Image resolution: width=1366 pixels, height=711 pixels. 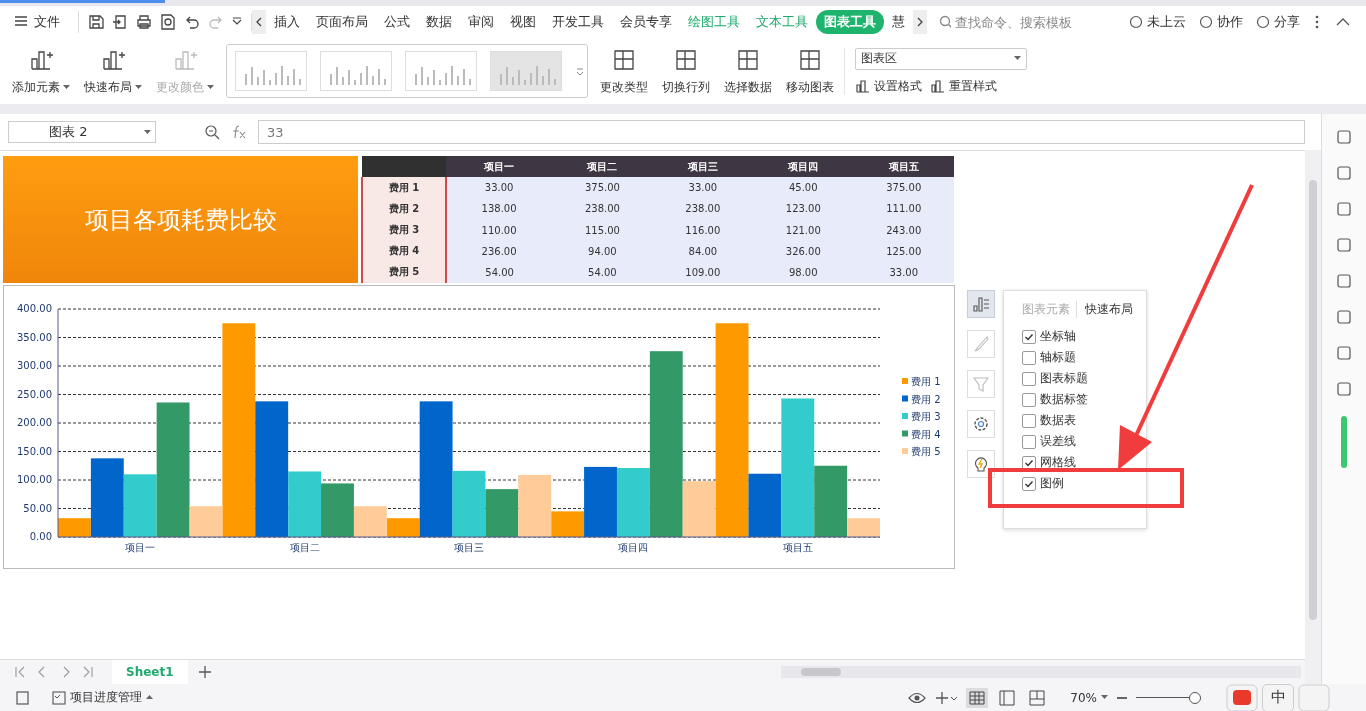 I want to click on check-icon, so click(x=1029, y=462).